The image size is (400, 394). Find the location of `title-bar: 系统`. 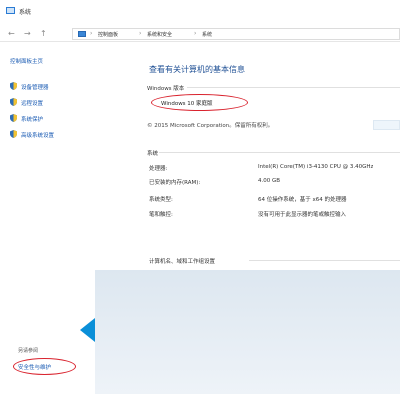

title-bar: 系统 is located at coordinates (200, 11).